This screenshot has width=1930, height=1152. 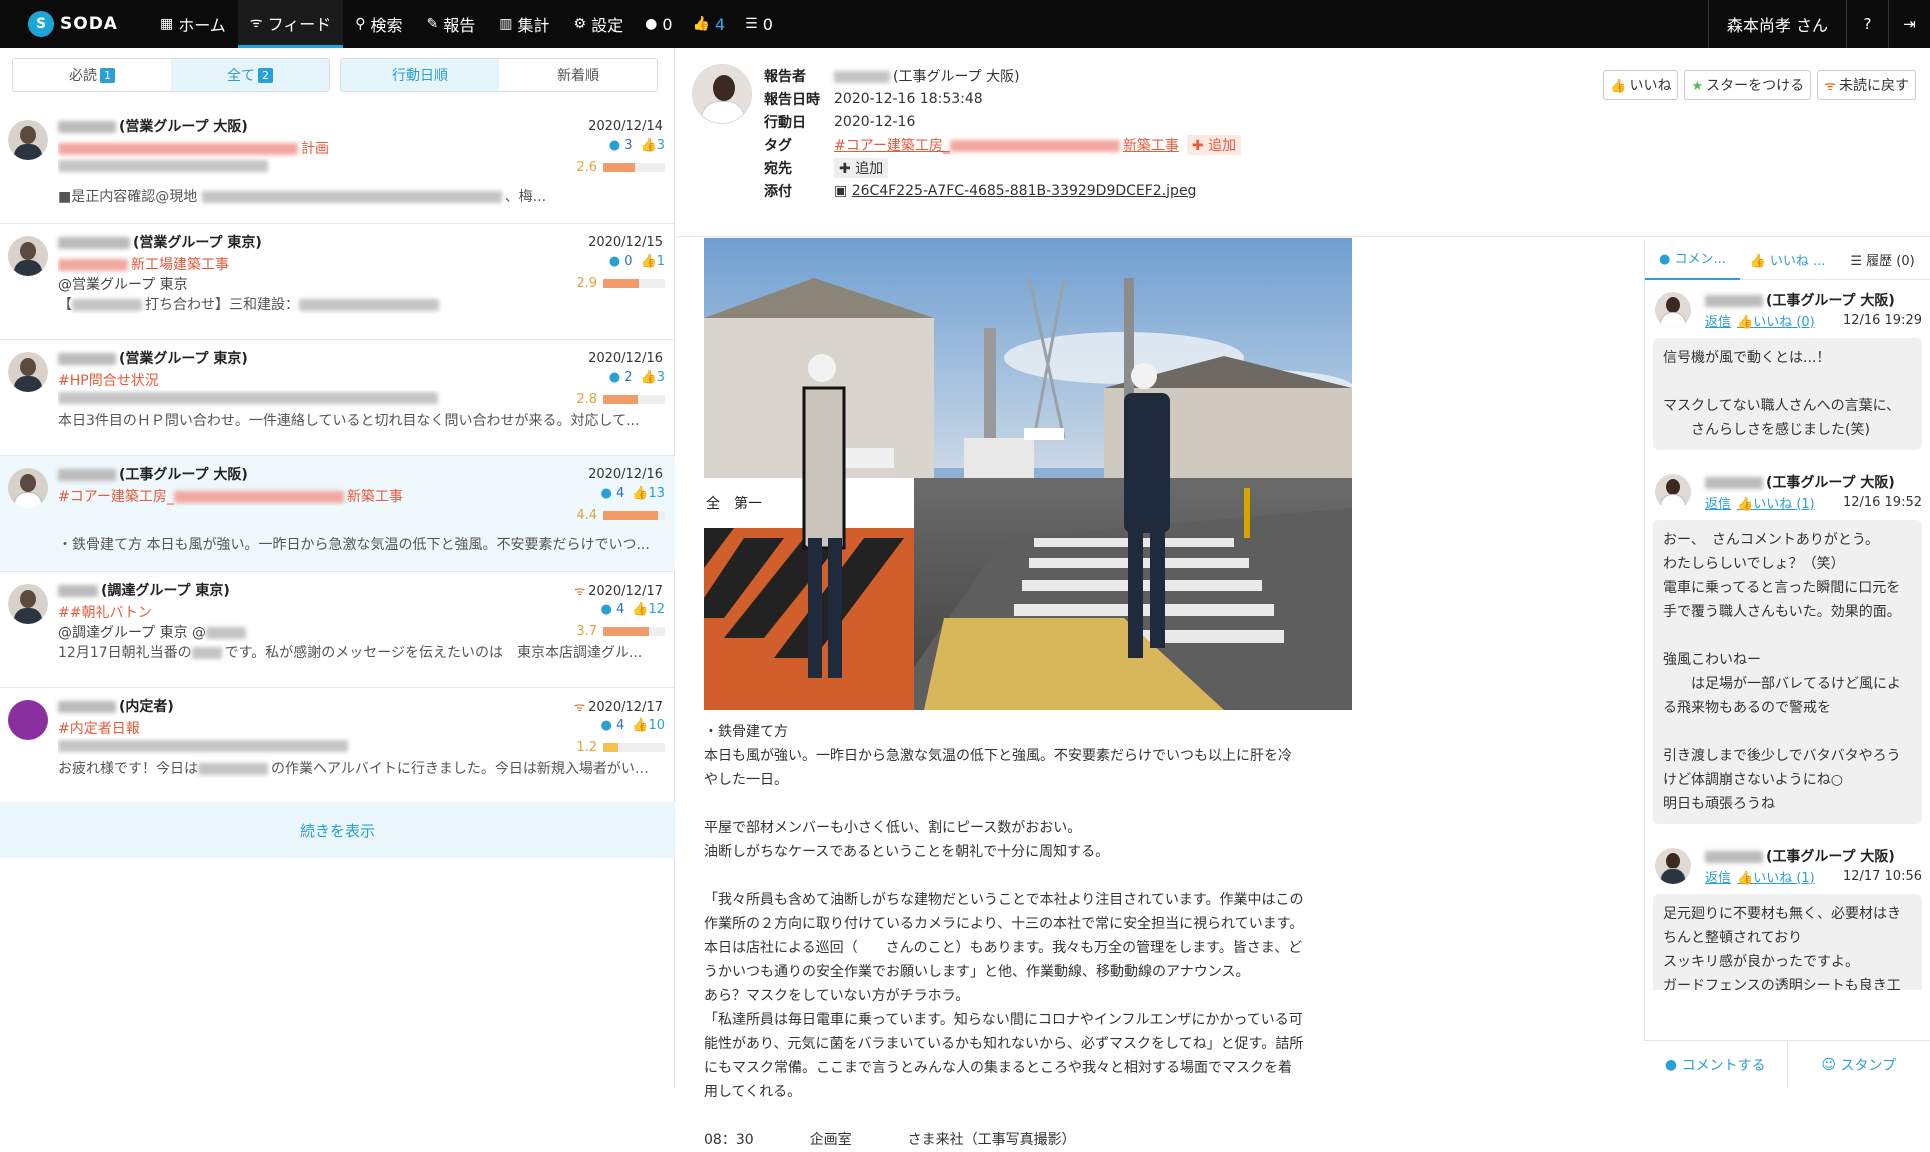 What do you see at coordinates (1909, 24) in the screenshot?
I see `logout-icon: ⇥` at bounding box center [1909, 24].